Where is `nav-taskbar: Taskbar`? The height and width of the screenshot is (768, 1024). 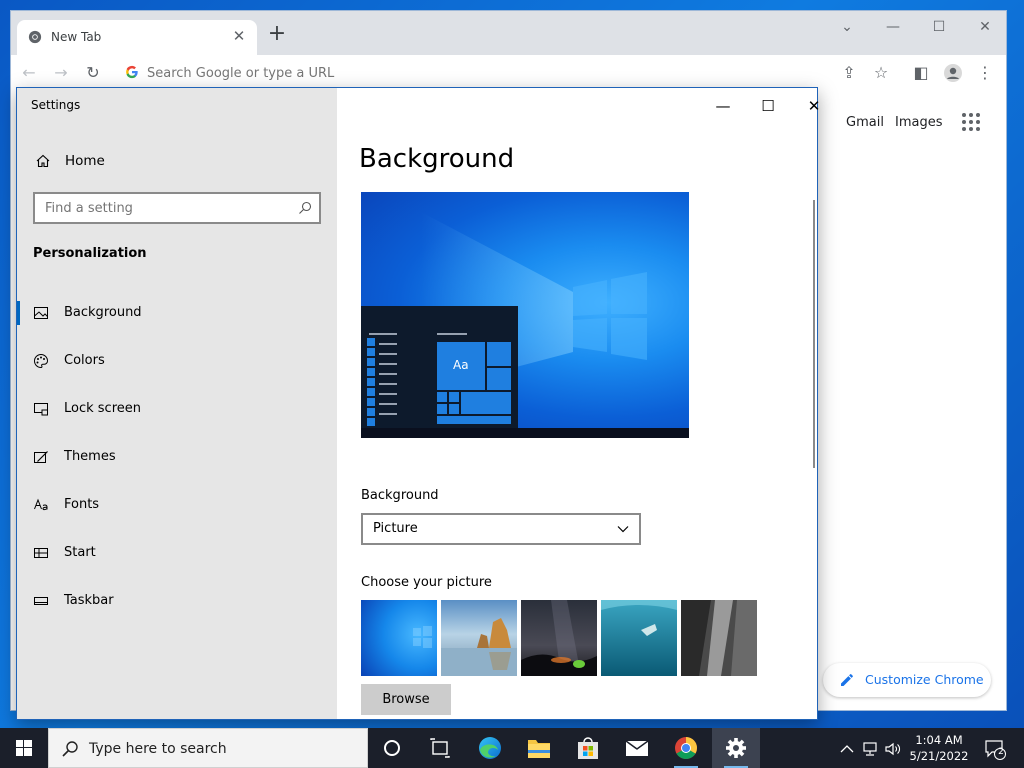 nav-taskbar: Taskbar is located at coordinates (177, 601).